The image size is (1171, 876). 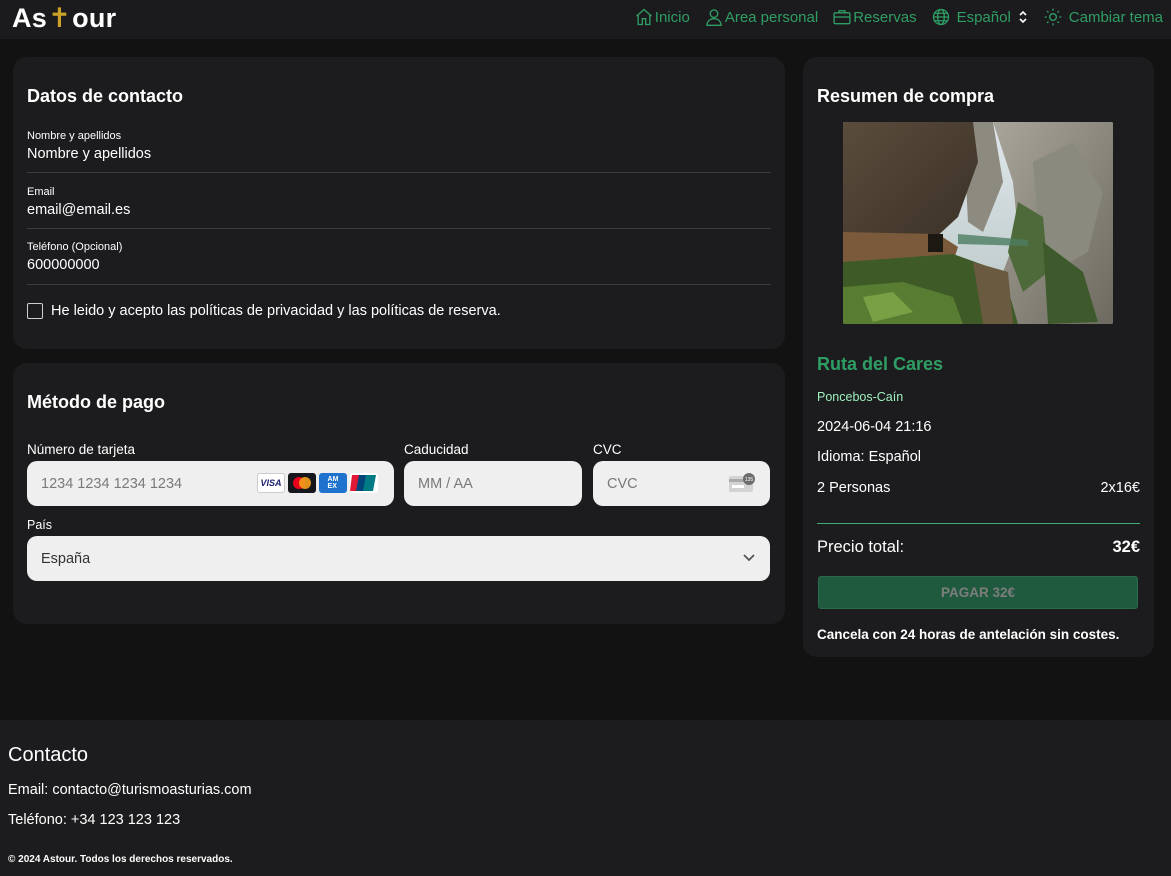 What do you see at coordinates (885, 17) in the screenshot?
I see `nav-bookings-label: Reservas` at bounding box center [885, 17].